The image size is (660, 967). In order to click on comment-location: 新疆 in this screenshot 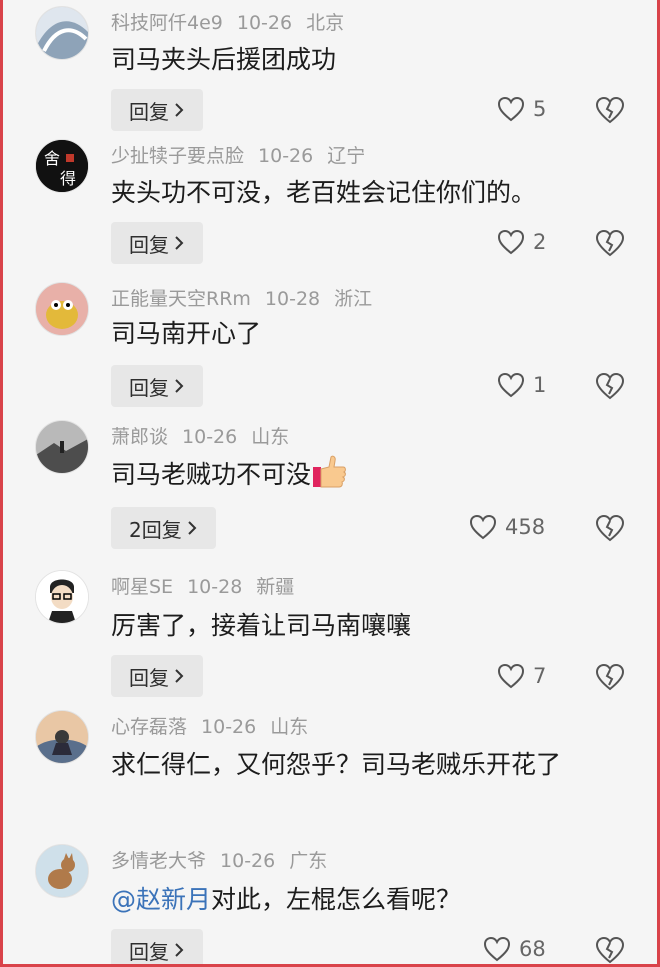, I will do `click(275, 587)`.